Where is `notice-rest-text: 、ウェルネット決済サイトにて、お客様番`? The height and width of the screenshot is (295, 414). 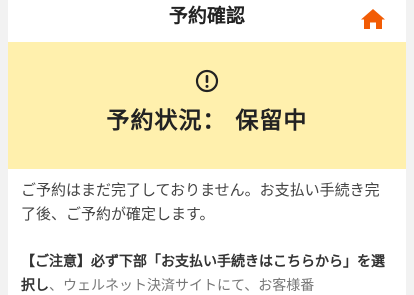
notice-rest-text: 、ウェルネット決済サイトにて、お客様番 is located at coordinates (182, 286).